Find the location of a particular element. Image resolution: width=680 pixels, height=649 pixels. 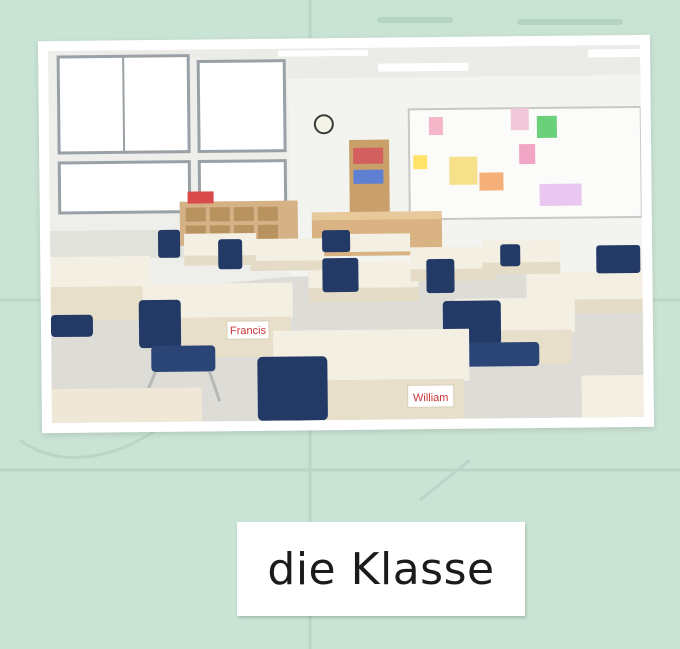

word-card: die Klasse is located at coordinates (381, 569).